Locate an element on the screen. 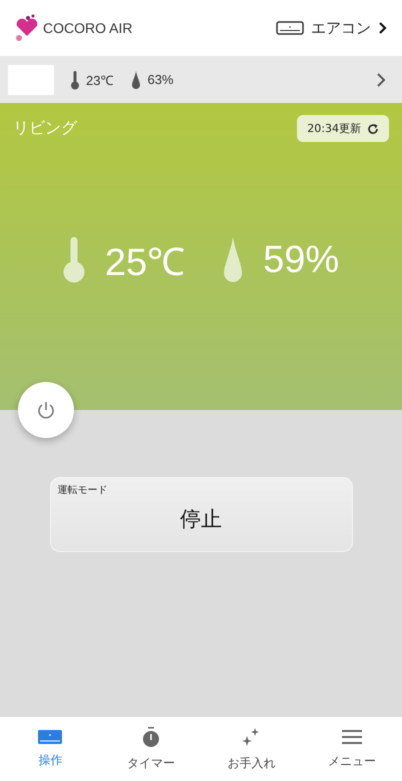 Image resolution: width=402 pixels, height=781 pixels. heart-logo-icon is located at coordinates (27, 28).